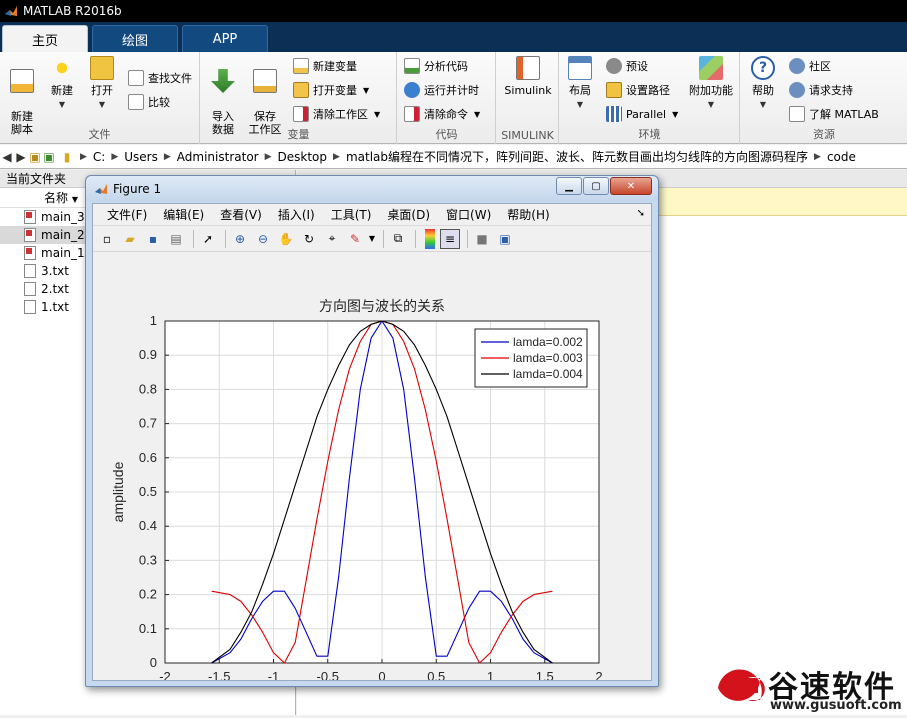 This screenshot has width=907, height=718. I want to click on breadcrumb-administrator: Administrator, so click(218, 157).